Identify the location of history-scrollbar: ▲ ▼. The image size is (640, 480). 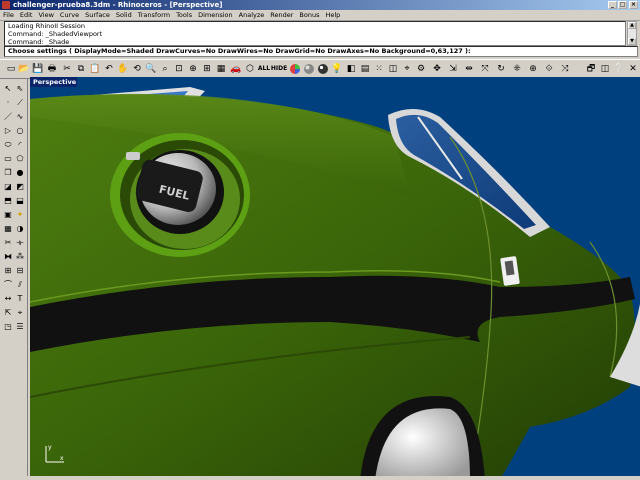
(632, 33).